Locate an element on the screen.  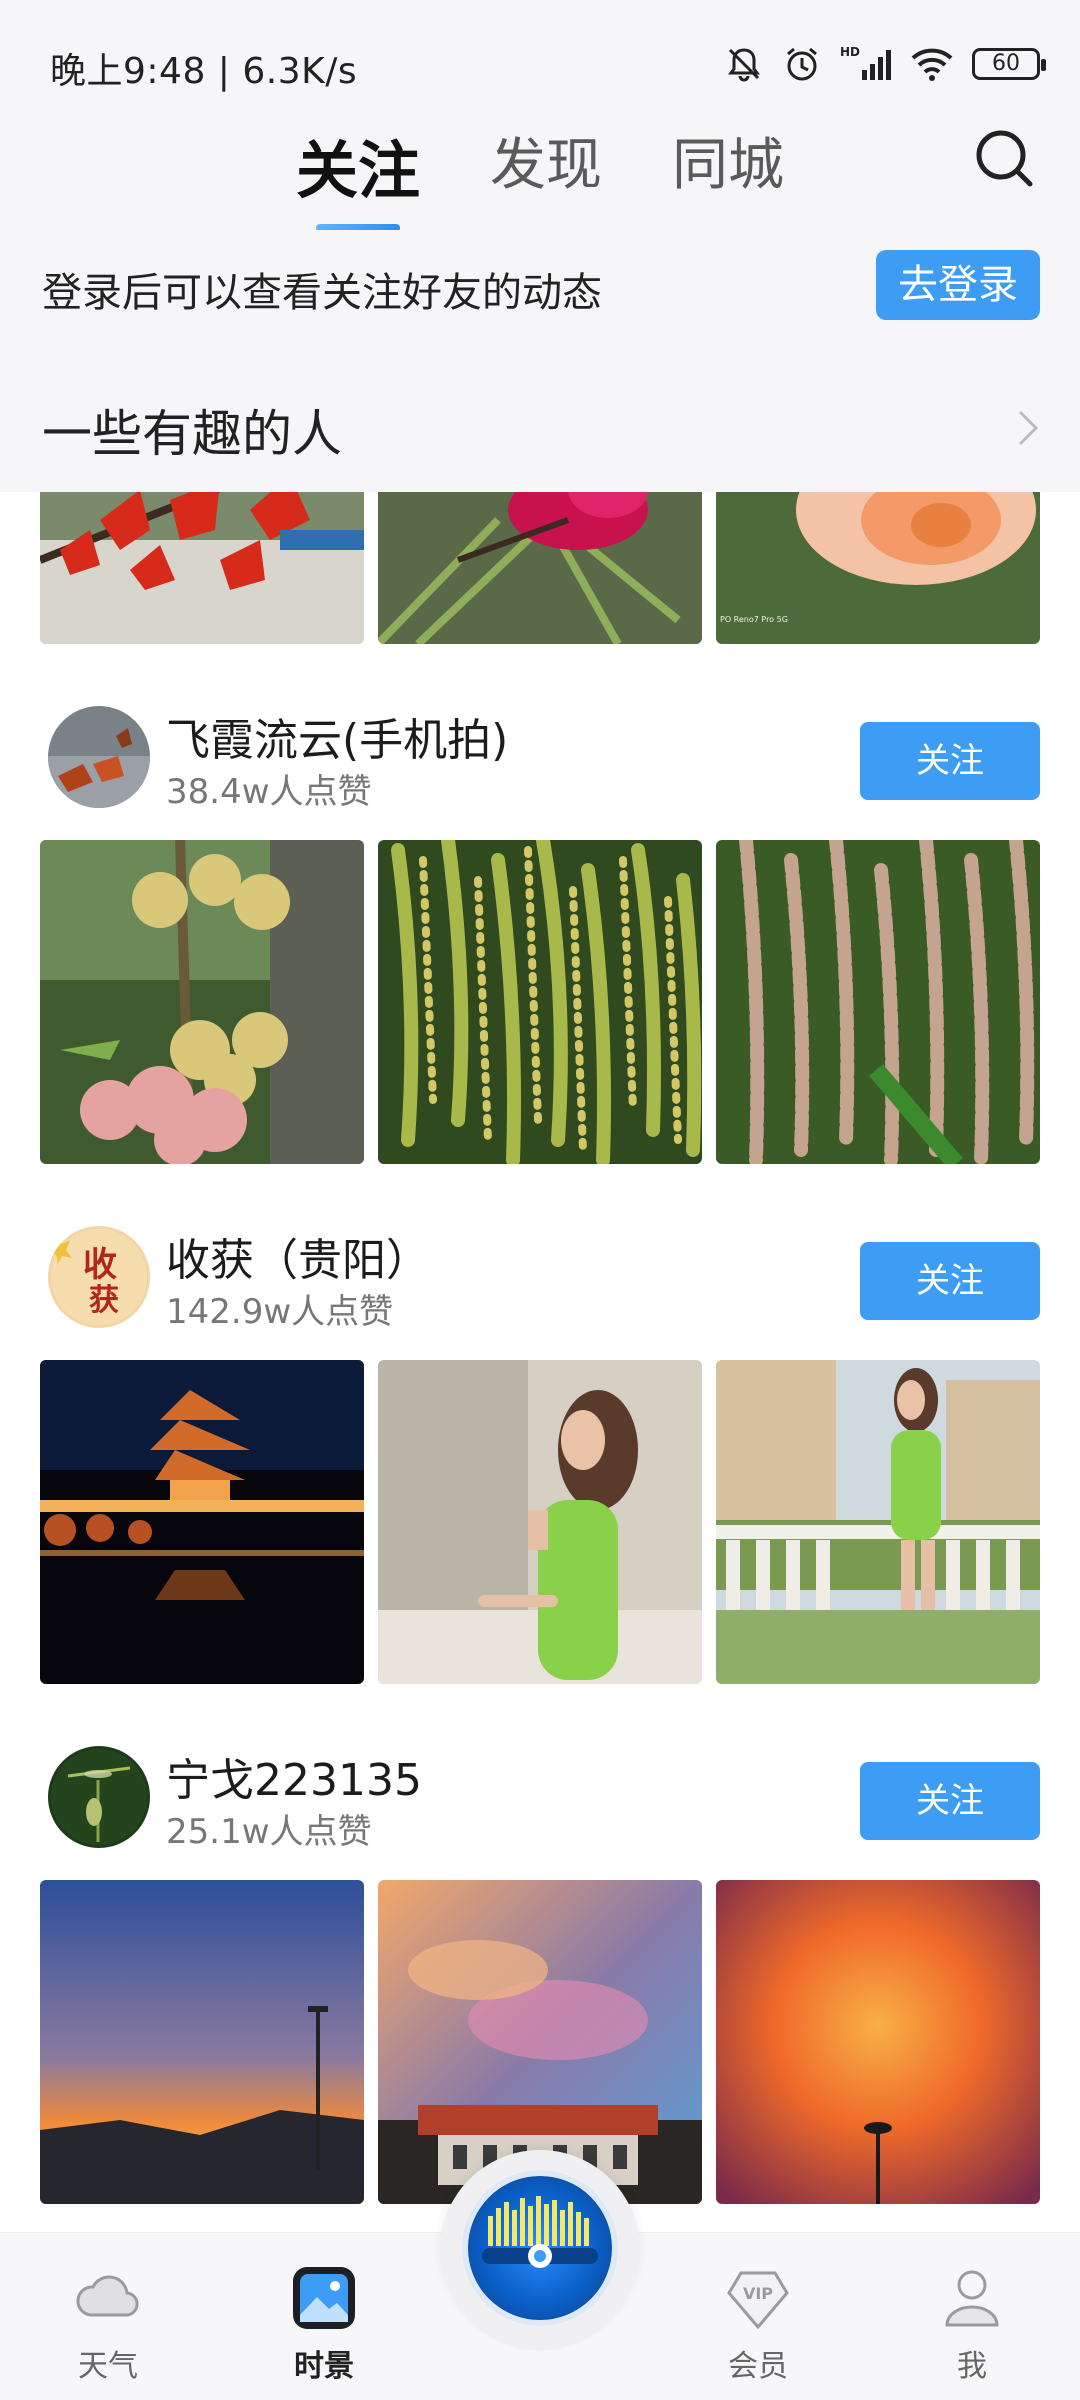
status-icons: HD 60 is located at coordinates (885, 64).